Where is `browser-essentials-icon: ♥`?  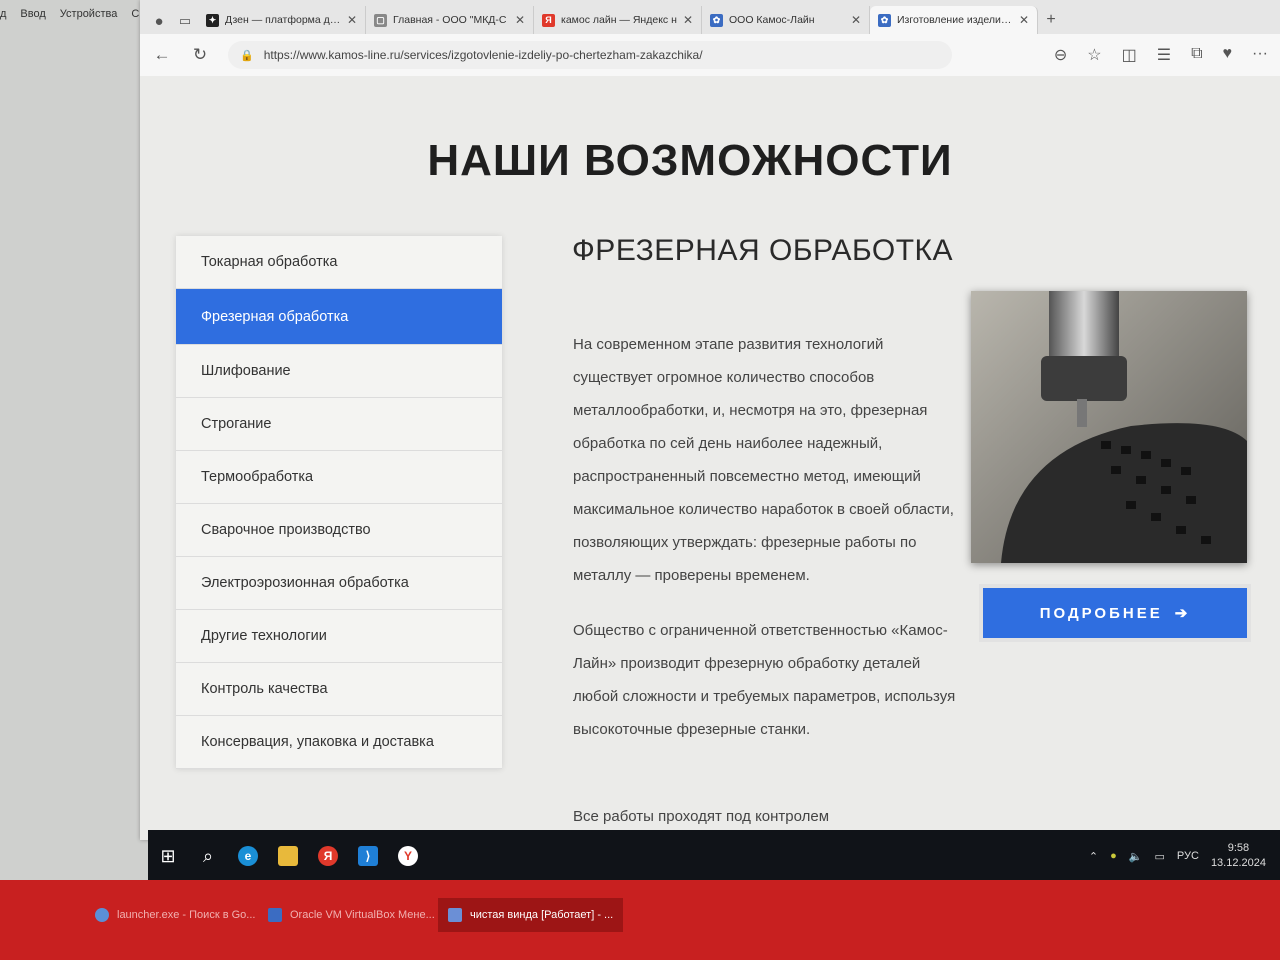 browser-essentials-icon: ♥ is located at coordinates (1228, 55).